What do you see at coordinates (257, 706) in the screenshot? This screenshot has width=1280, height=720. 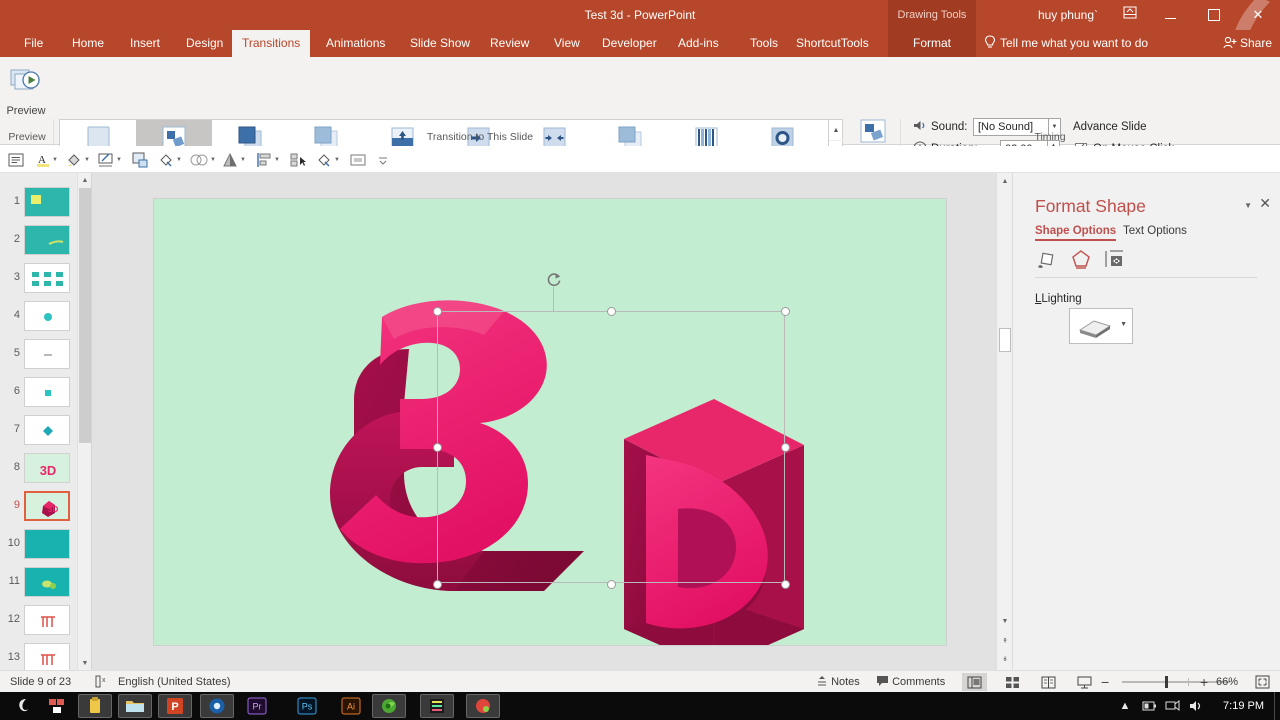 I see `premiere-pro-icon: Pr` at bounding box center [257, 706].